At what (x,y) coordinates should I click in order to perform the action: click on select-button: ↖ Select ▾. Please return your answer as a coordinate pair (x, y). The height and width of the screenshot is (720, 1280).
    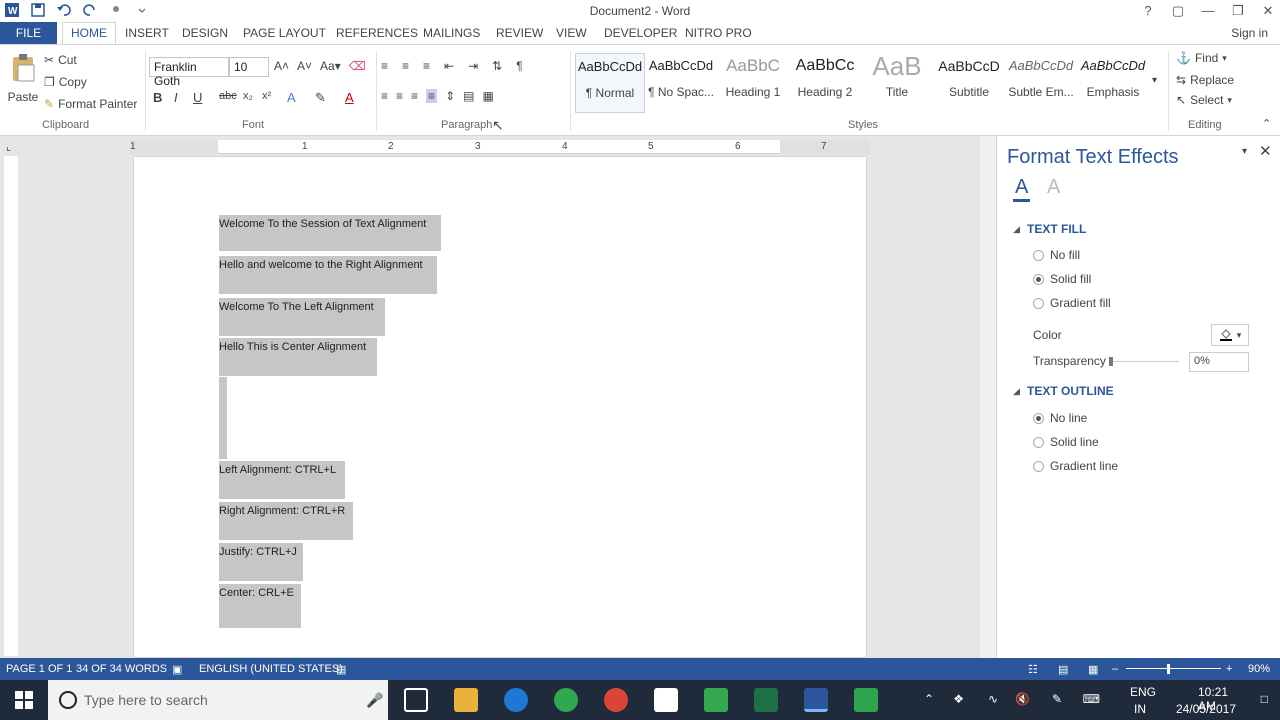
    Looking at the image, I should click on (1204, 100).